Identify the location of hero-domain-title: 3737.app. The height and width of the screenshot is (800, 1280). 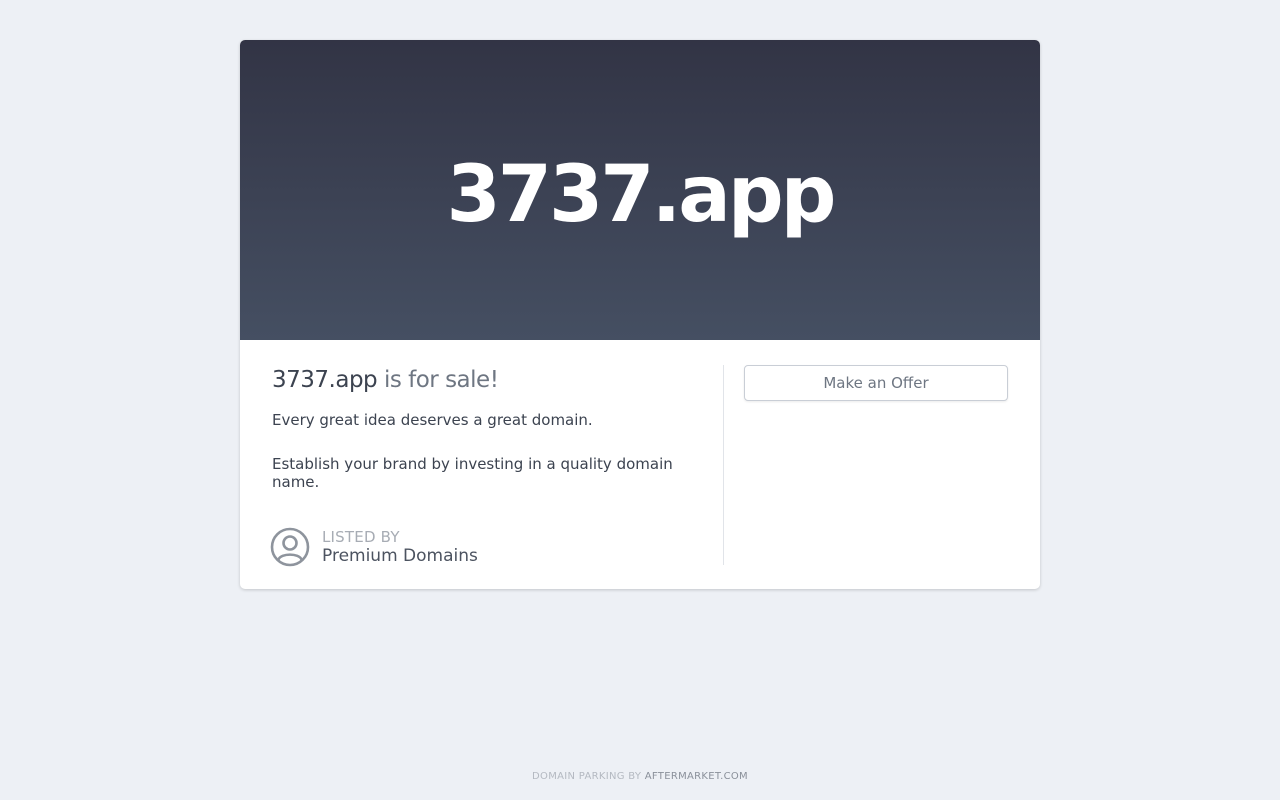
(641, 195).